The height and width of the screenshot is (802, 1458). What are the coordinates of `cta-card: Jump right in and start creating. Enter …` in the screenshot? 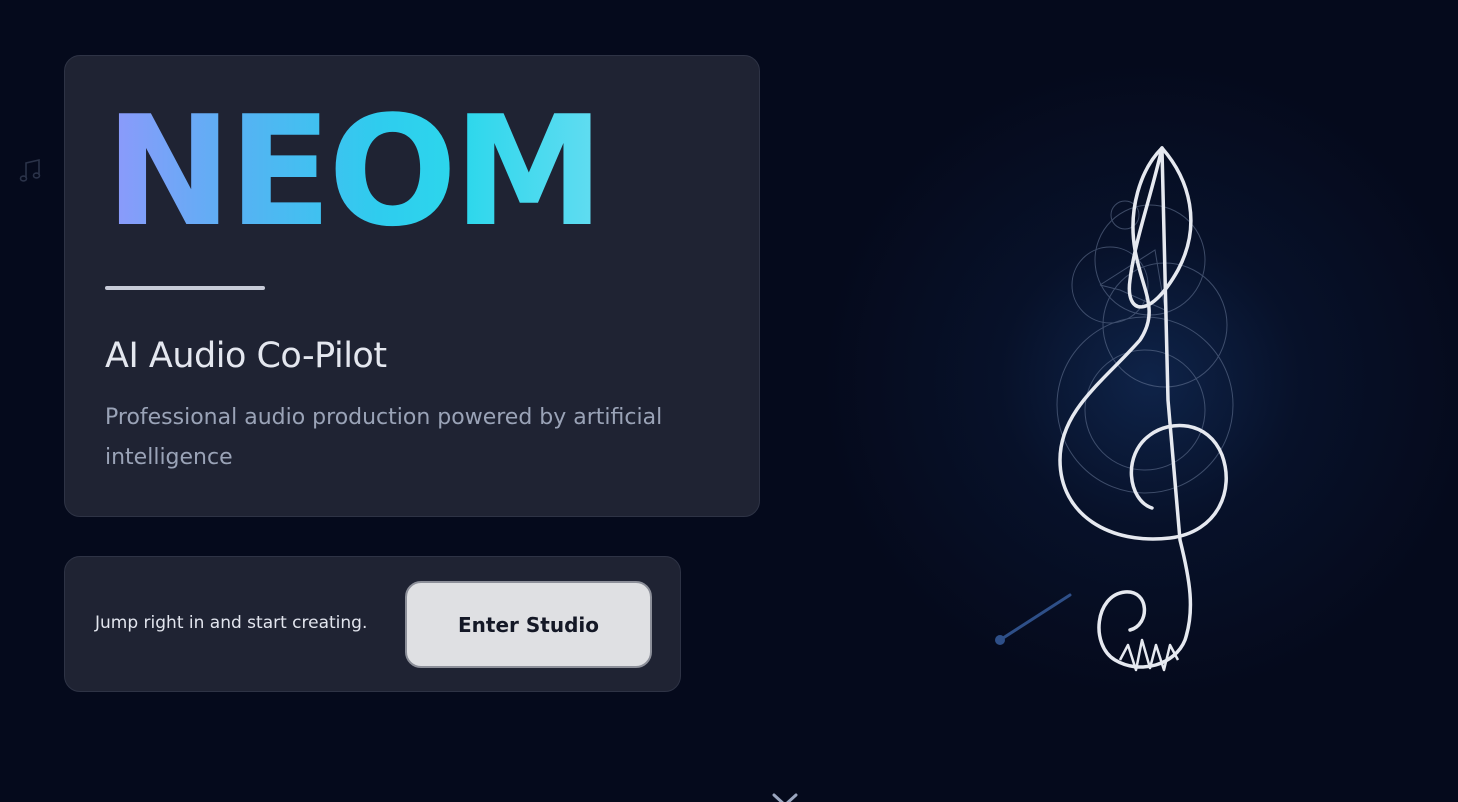 It's located at (372, 624).